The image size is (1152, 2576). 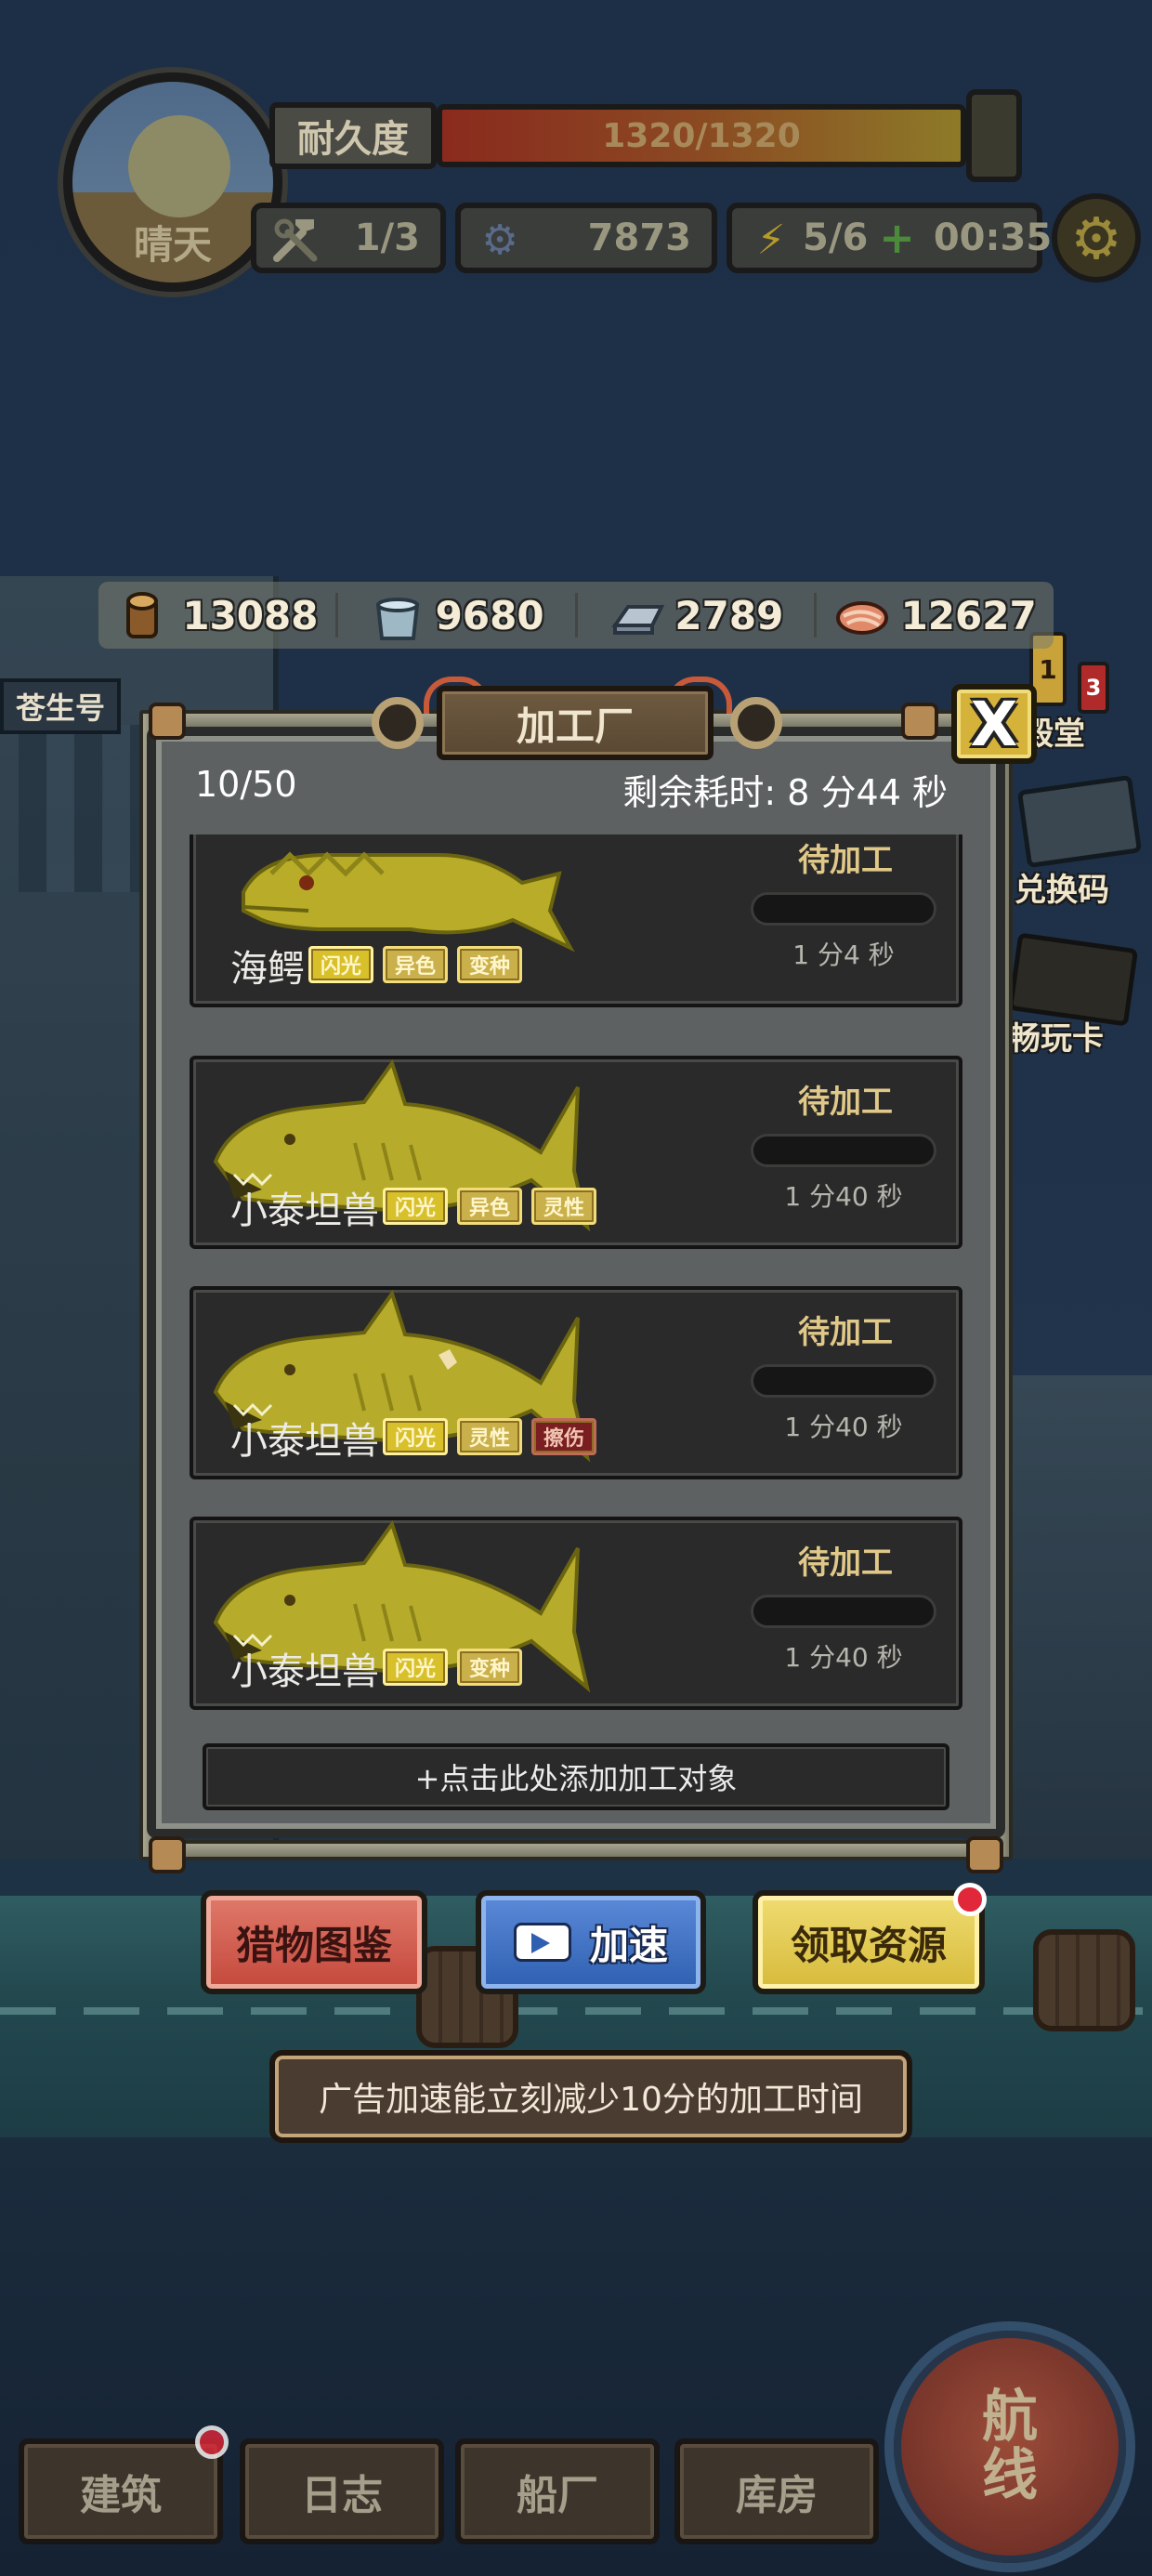 I want to click on process-time: 1 分4 秒, so click(x=843, y=955).